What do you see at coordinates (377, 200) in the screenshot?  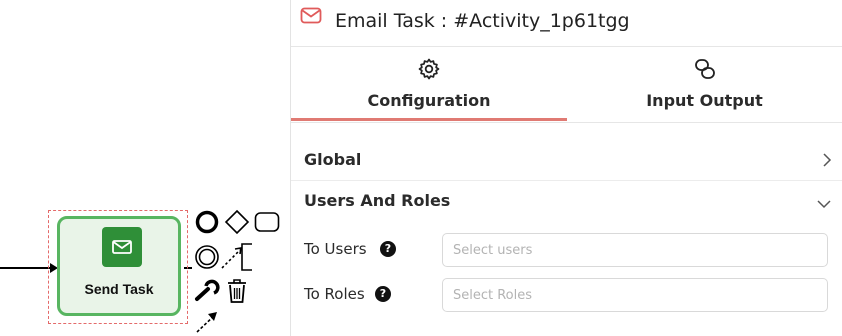 I see `section-users-and-roles-title: Users And Roles` at bounding box center [377, 200].